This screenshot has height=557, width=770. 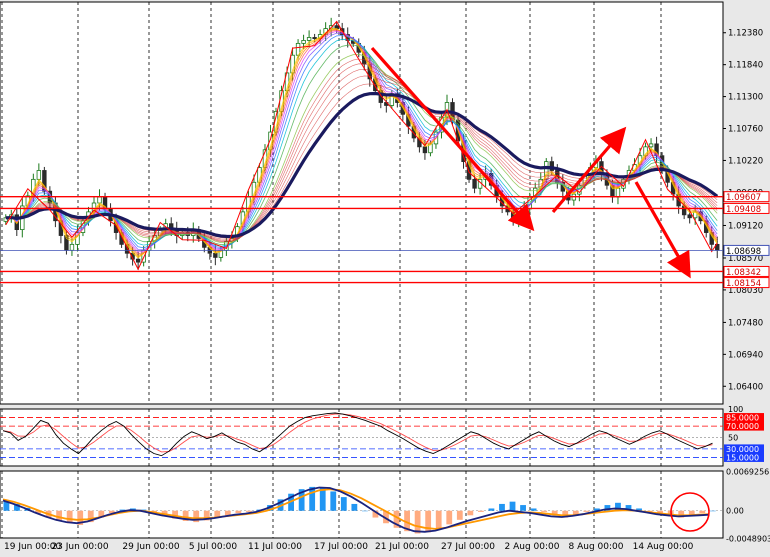 What do you see at coordinates (79, 547) in the screenshot?
I see `x-tick-label: 23 Jun 00:00` at bounding box center [79, 547].